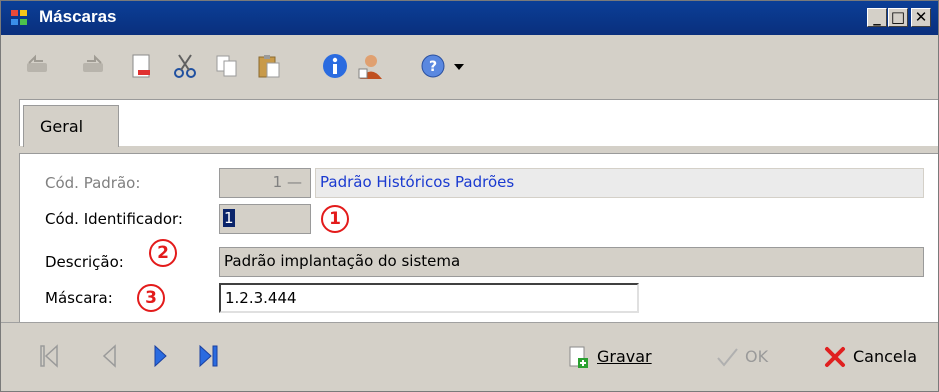  Describe the element at coordinates (877, 17) in the screenshot. I see `minimize-button: _` at that location.